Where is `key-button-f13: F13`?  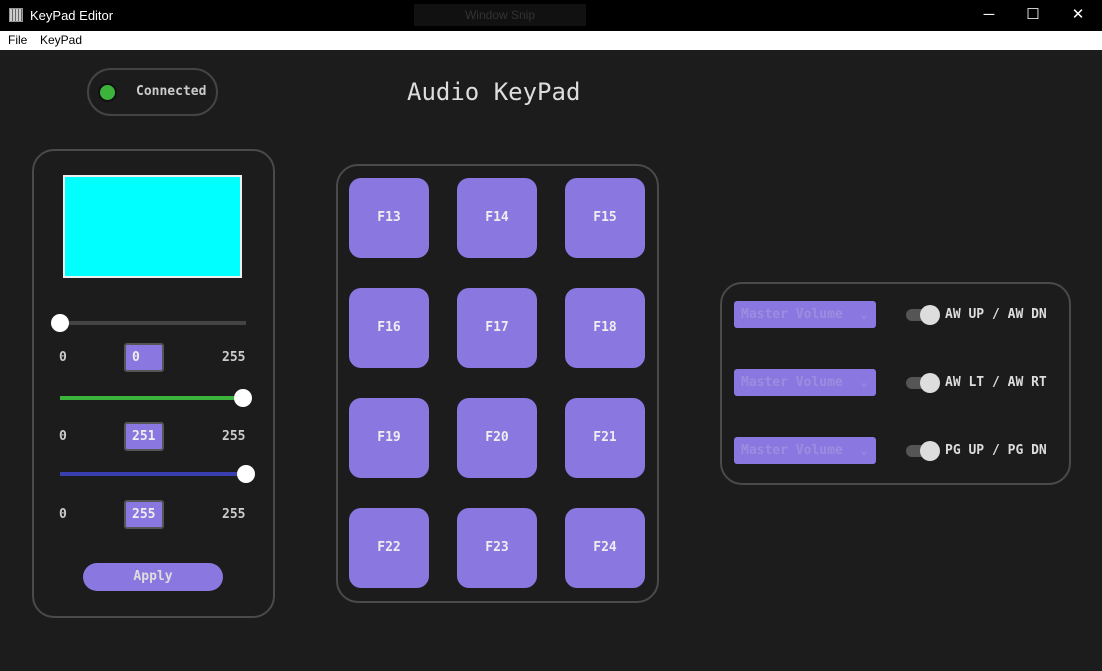
key-button-f13: F13 is located at coordinates (389, 218).